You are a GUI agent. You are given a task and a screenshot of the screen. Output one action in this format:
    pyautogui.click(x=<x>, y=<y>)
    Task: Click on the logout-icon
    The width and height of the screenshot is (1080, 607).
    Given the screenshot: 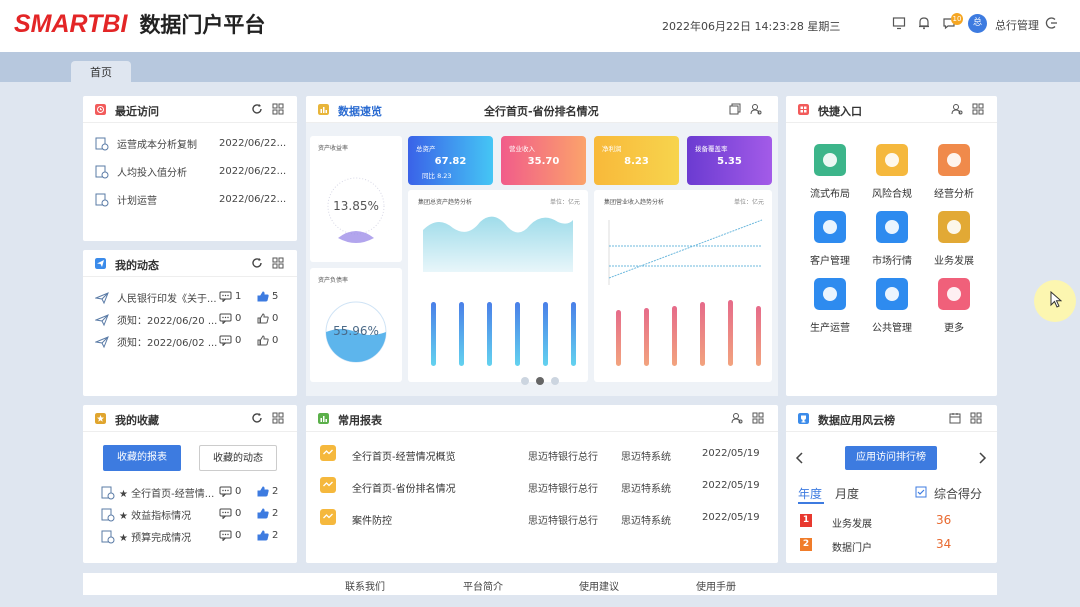 What is the action you would take?
    pyautogui.click(x=1052, y=23)
    